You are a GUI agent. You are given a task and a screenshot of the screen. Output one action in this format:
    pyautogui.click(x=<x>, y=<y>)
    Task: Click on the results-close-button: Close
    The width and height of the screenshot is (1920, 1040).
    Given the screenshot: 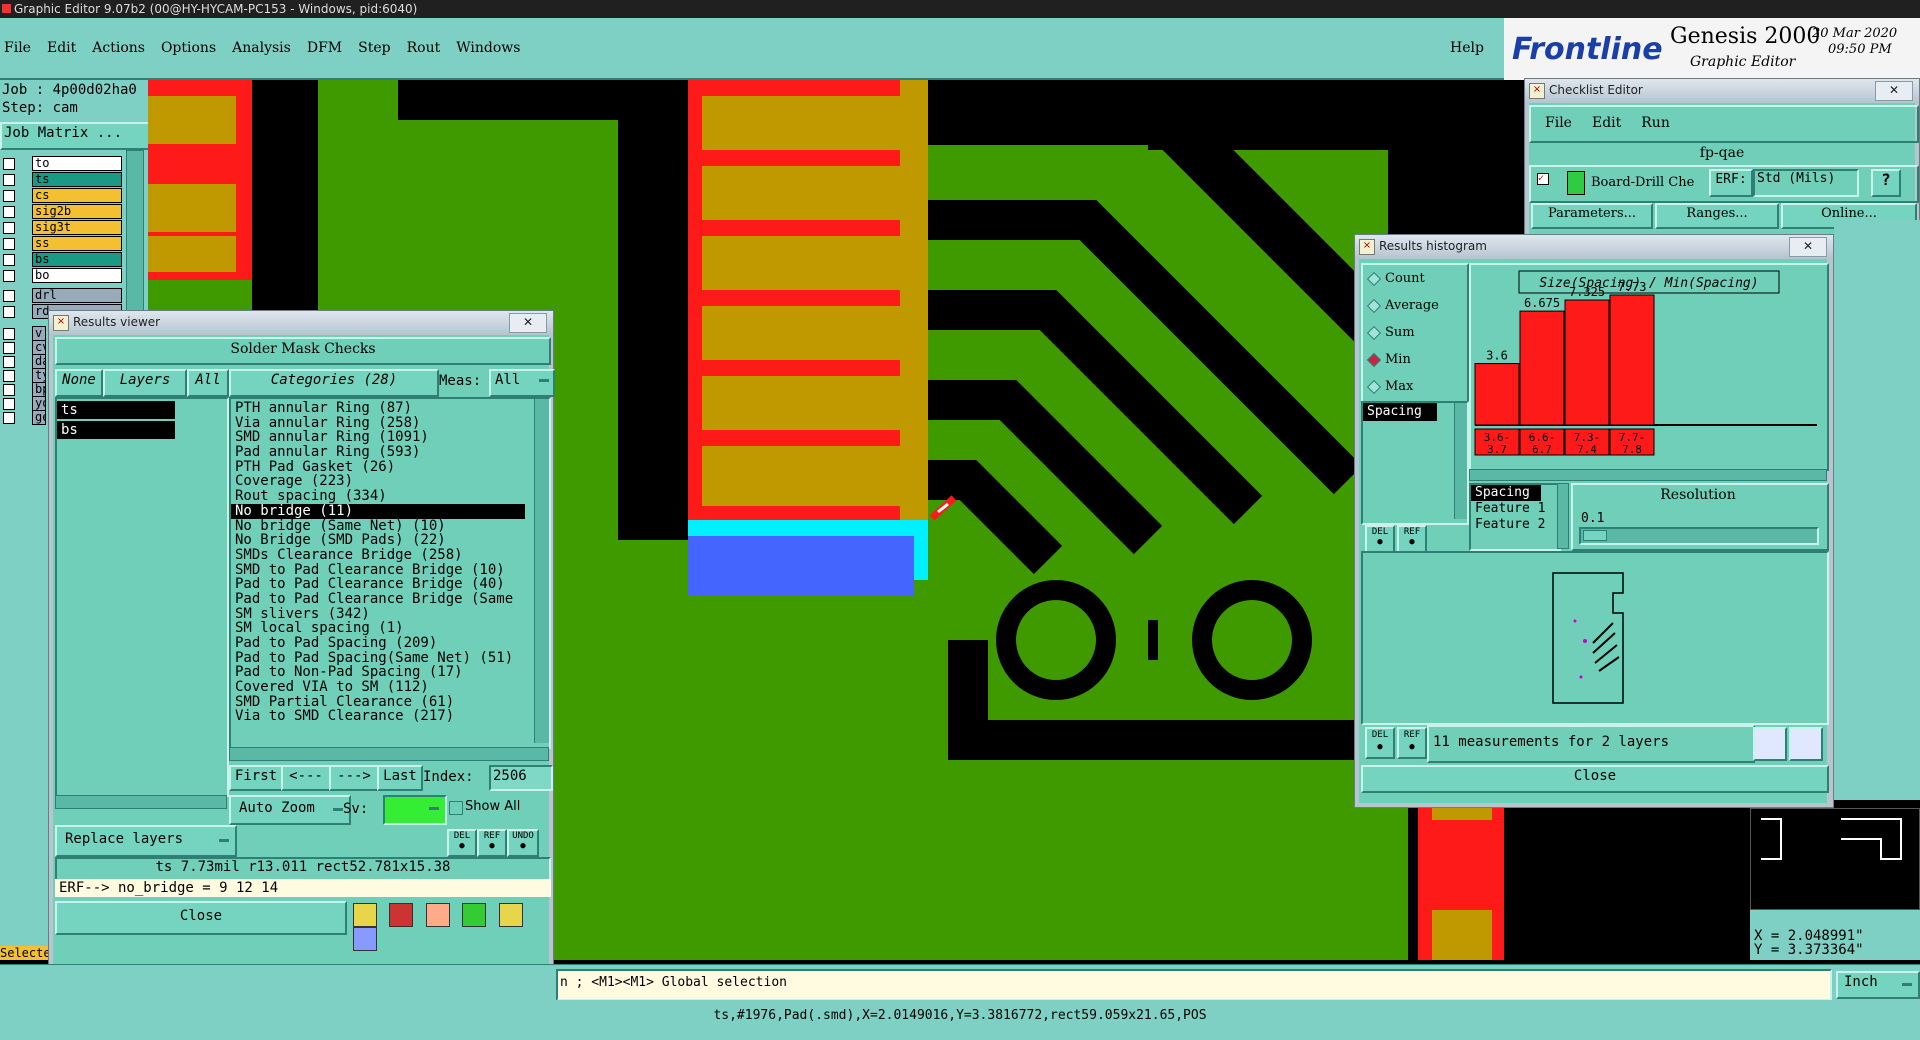 What is the action you would take?
    pyautogui.click(x=201, y=918)
    